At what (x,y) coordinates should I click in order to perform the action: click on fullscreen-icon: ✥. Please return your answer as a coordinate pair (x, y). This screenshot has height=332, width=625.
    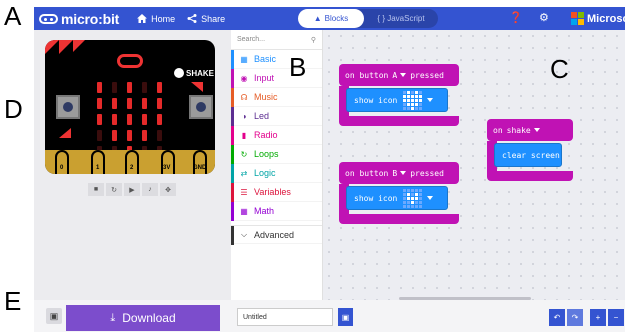
    Looking at the image, I should click on (168, 189).